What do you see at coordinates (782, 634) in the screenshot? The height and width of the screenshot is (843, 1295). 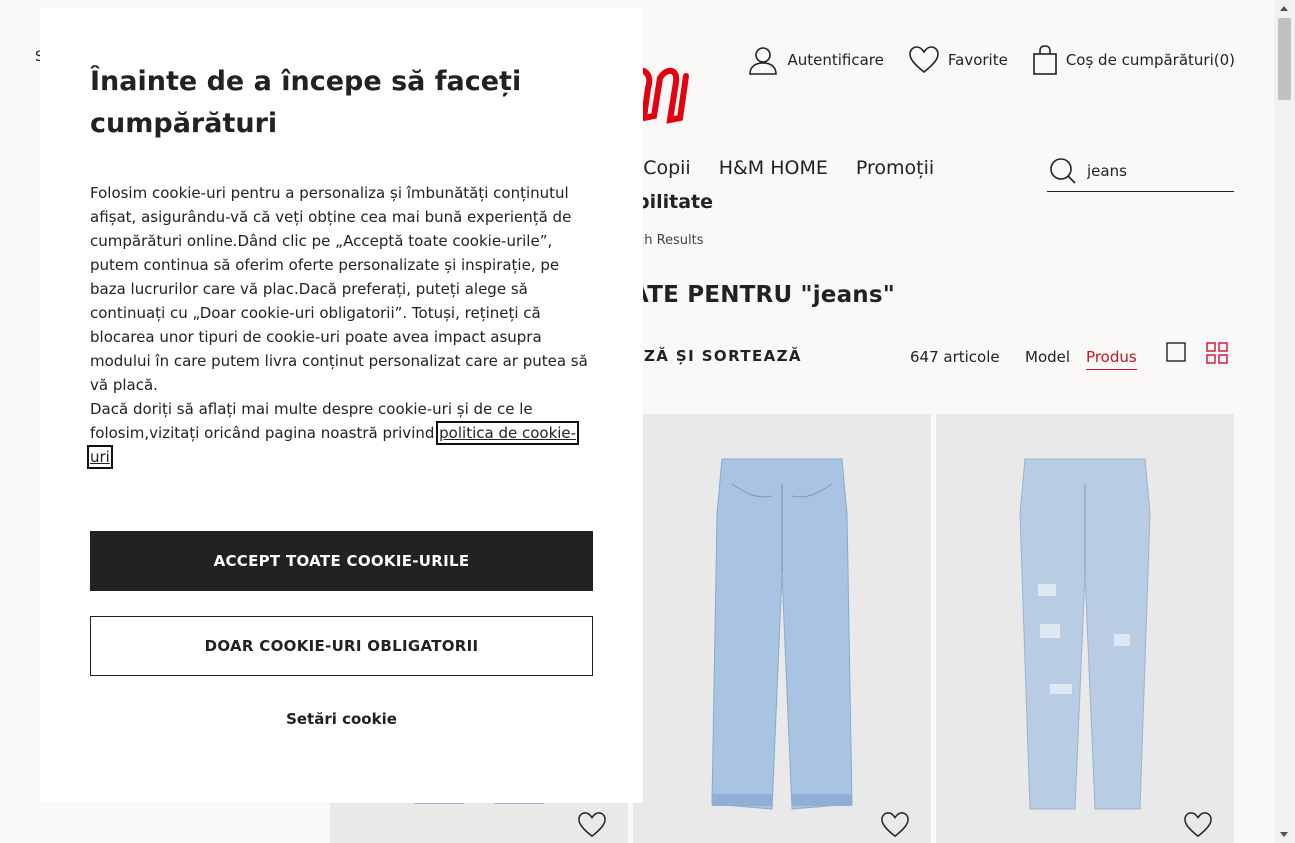 I see `mom-jeans-image` at bounding box center [782, 634].